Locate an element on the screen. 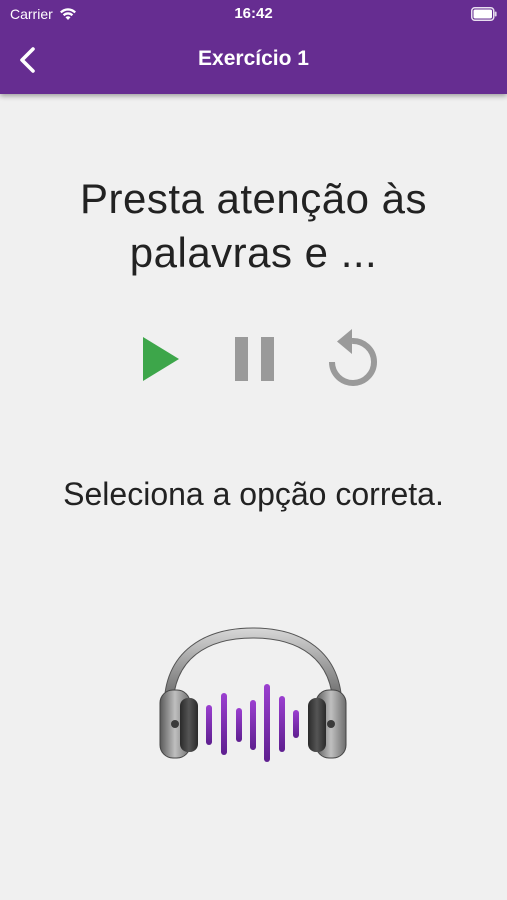 The width and height of the screenshot is (507, 900). status-time: 16:42 is located at coordinates (253, 13).